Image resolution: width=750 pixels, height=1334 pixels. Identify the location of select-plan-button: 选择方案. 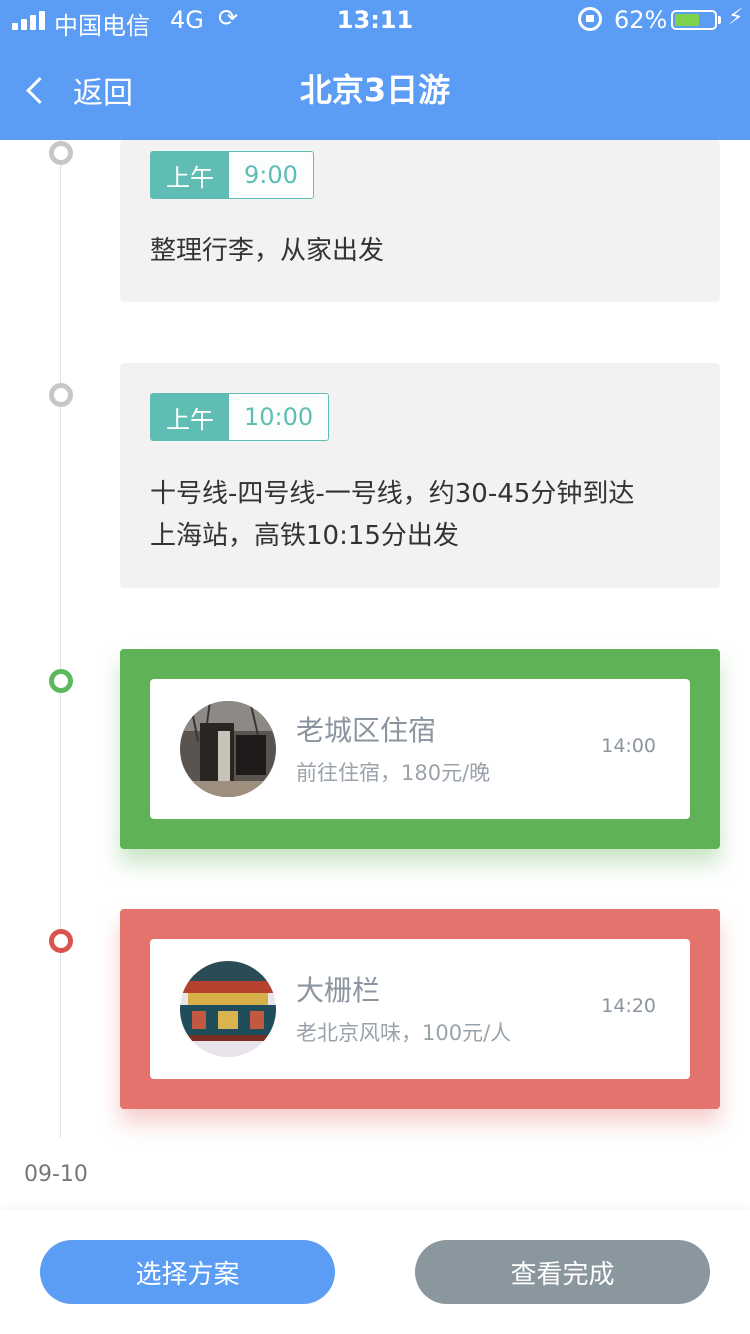
(187, 1272).